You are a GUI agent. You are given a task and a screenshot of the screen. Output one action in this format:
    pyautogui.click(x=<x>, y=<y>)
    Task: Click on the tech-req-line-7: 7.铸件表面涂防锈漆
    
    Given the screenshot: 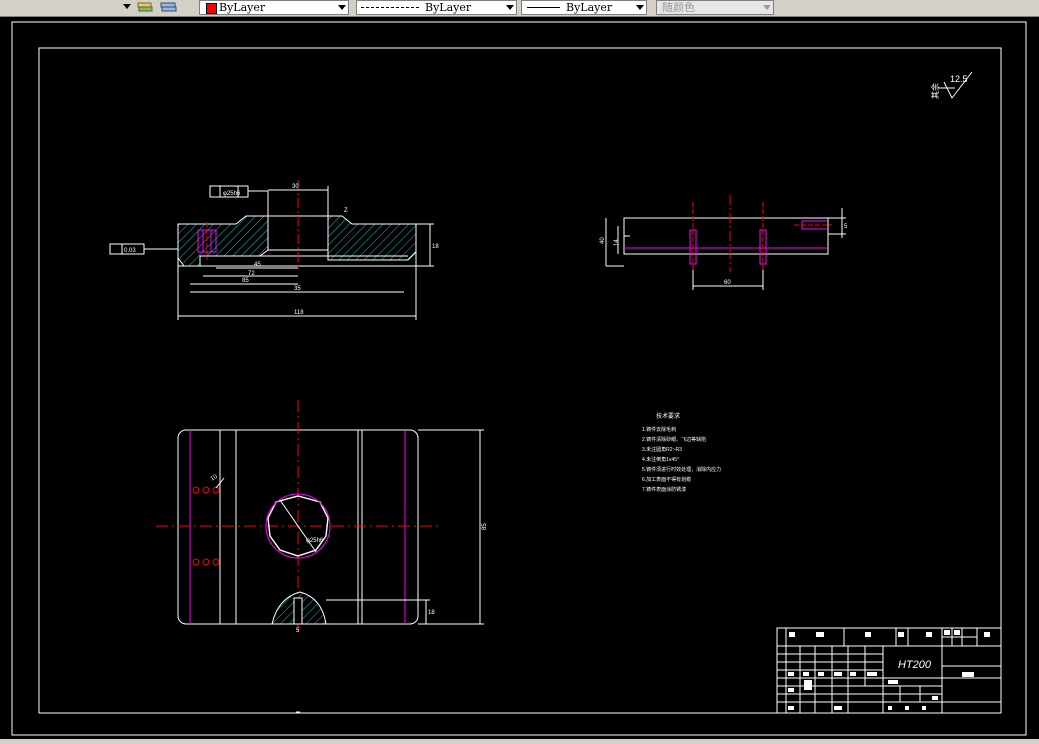 What is the action you would take?
    pyautogui.click(x=664, y=489)
    